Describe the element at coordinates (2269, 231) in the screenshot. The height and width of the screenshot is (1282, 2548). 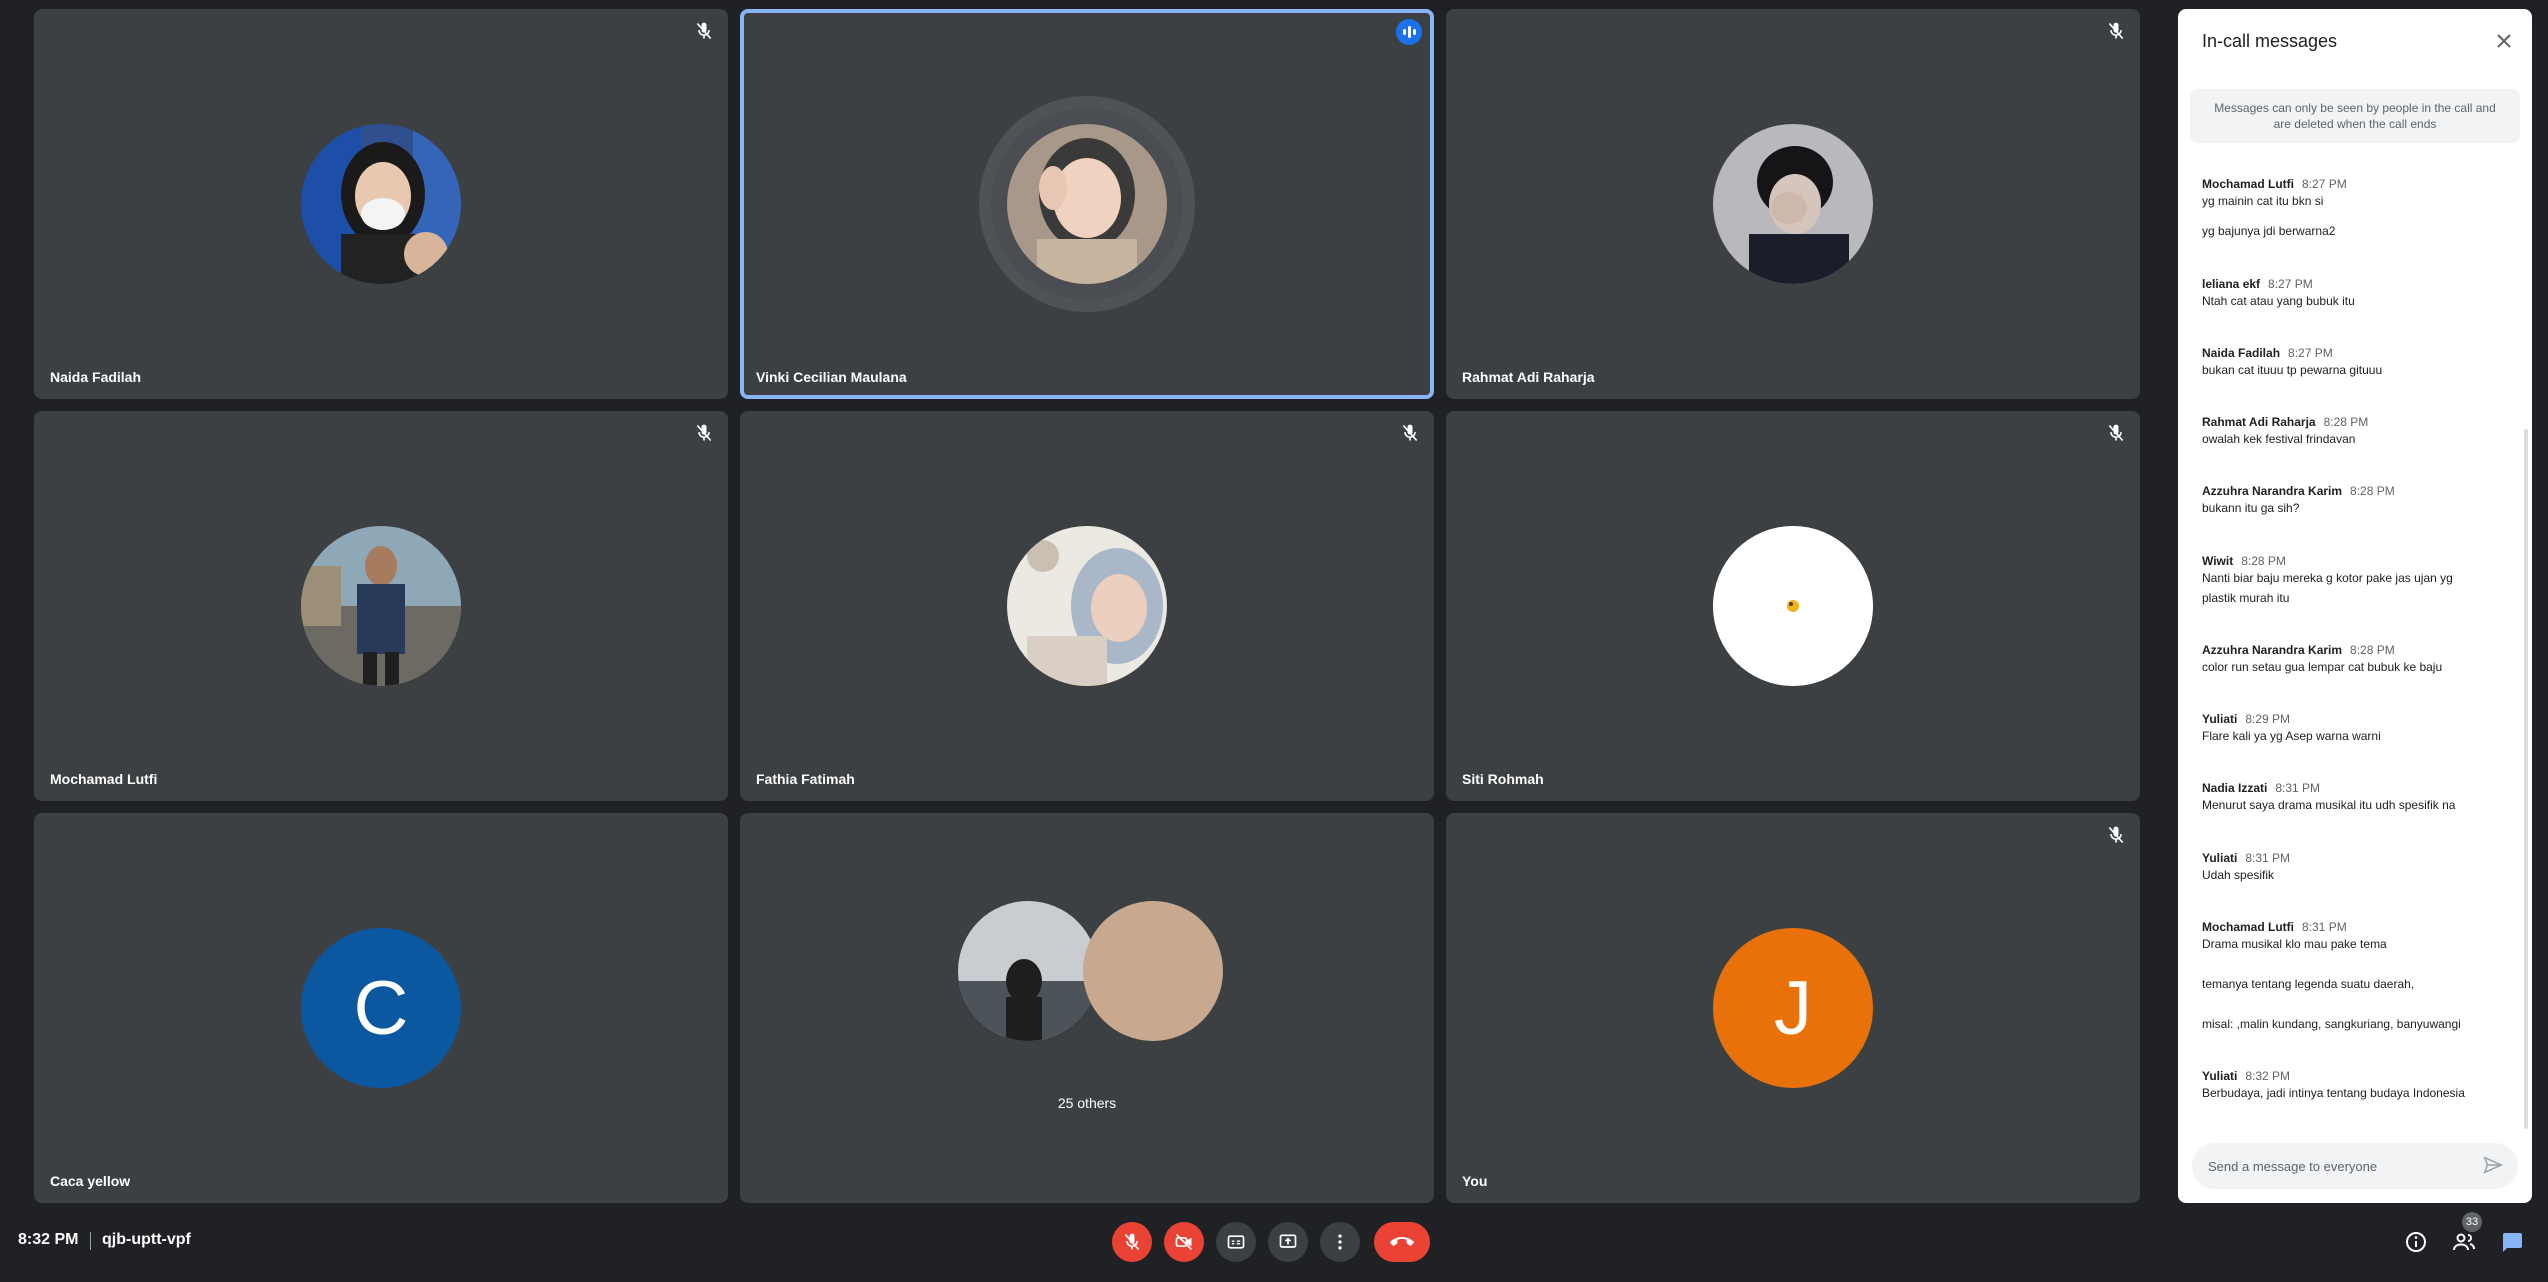
I see `message-text: yg bajunya jdi berwarna2` at that location.